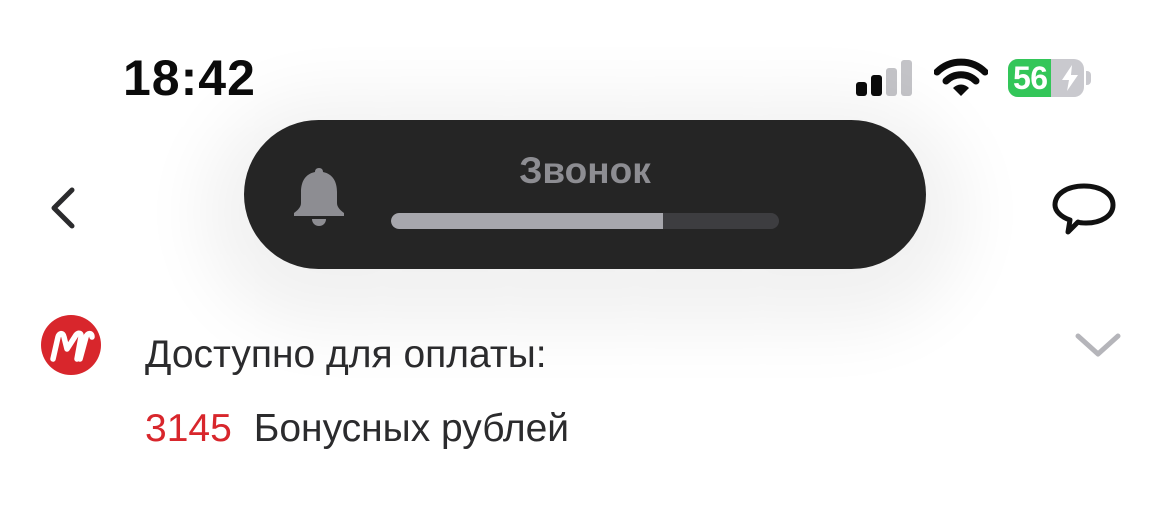  I want to click on chevron-down-icon, so click(1098, 345).